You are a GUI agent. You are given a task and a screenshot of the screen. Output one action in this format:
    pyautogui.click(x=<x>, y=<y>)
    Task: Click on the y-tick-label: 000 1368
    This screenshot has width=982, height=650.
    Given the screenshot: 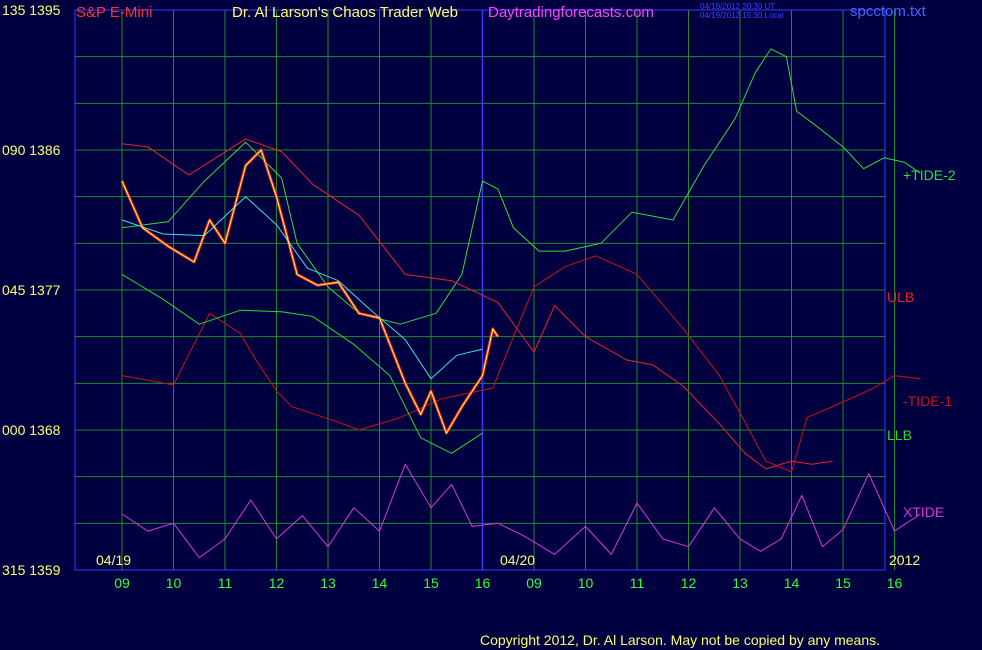 What is the action you would take?
    pyautogui.click(x=31, y=430)
    